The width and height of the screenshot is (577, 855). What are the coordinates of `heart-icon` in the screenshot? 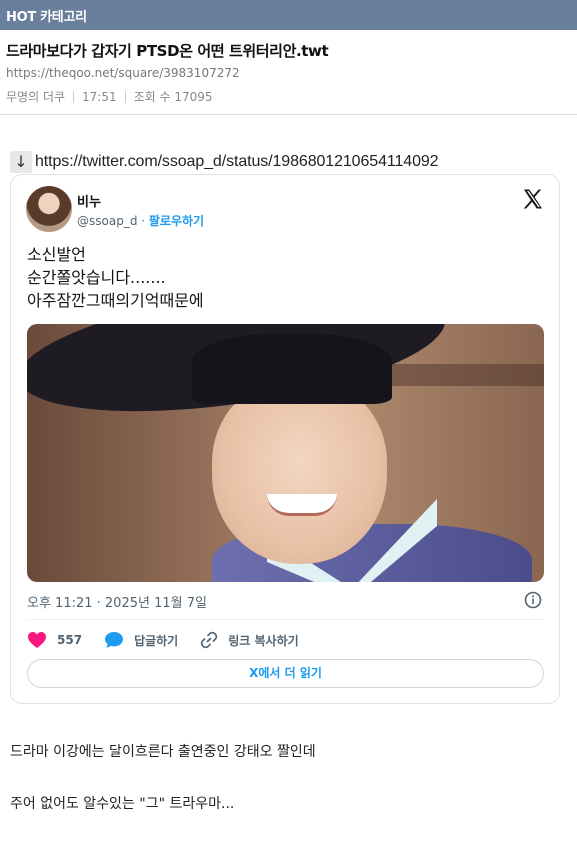 It's located at (37, 640).